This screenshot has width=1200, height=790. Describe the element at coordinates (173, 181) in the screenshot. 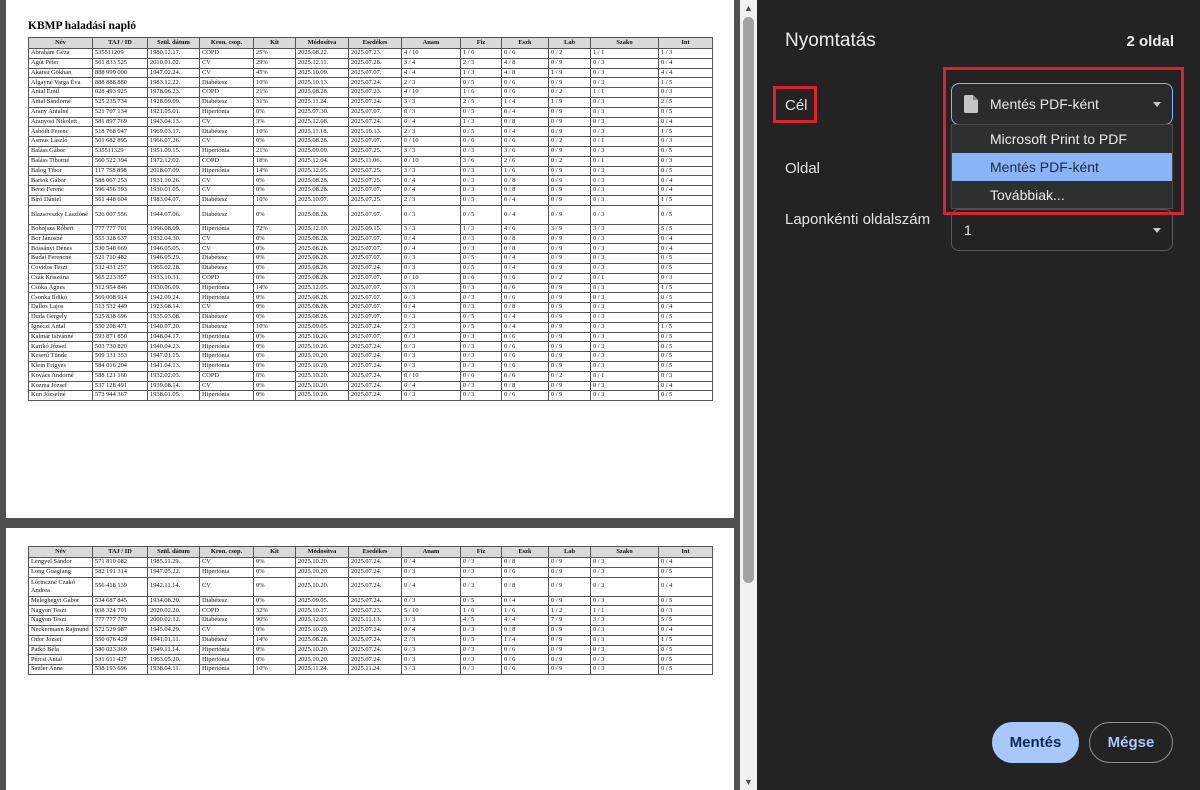

I see `table-cell: 1931.10.26.` at that location.